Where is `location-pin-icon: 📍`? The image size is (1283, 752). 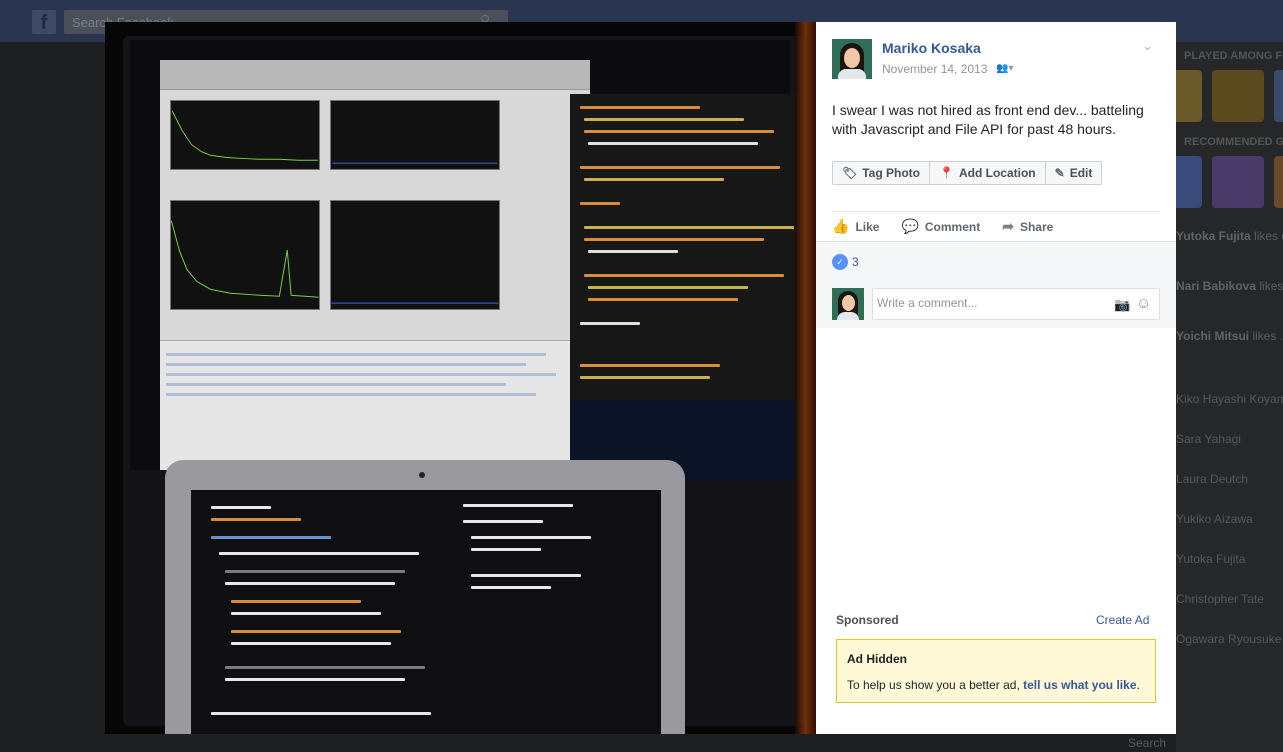
location-pin-icon: 📍 is located at coordinates (946, 173).